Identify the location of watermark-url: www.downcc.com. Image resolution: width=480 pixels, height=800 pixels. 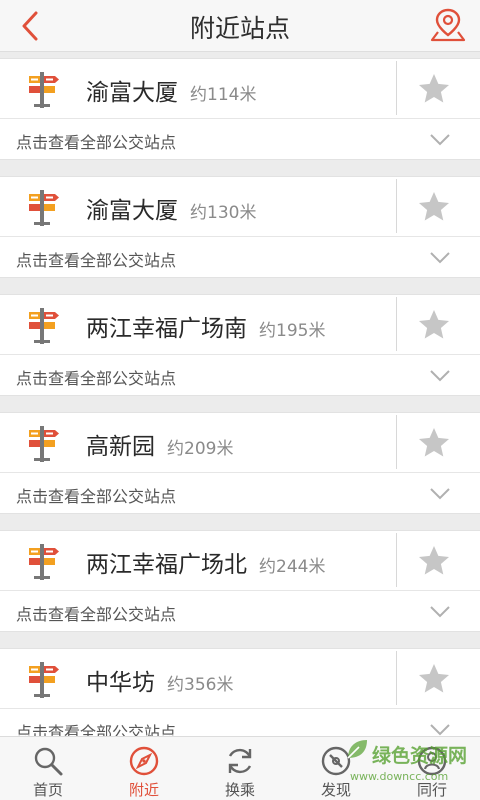
(399, 776).